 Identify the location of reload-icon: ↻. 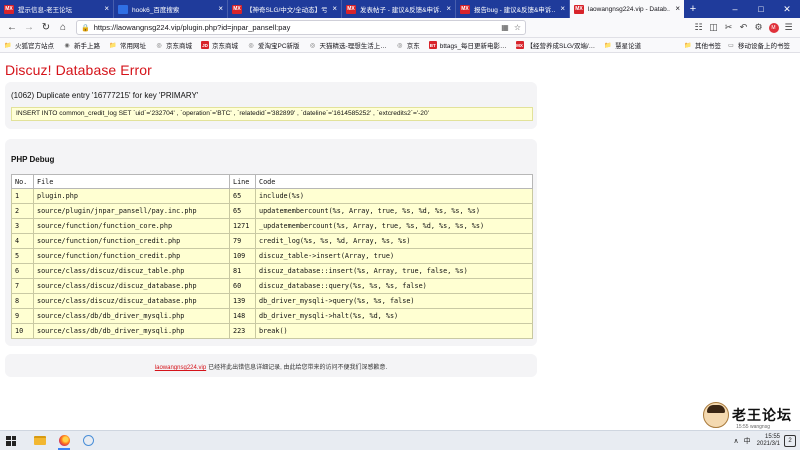
(46, 28).